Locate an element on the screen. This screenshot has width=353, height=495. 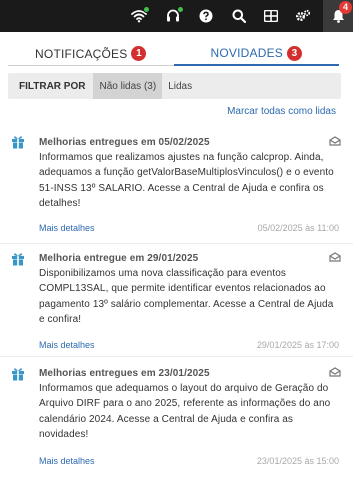
item-date: 29/01/2025 às 17:00 is located at coordinates (297, 345).